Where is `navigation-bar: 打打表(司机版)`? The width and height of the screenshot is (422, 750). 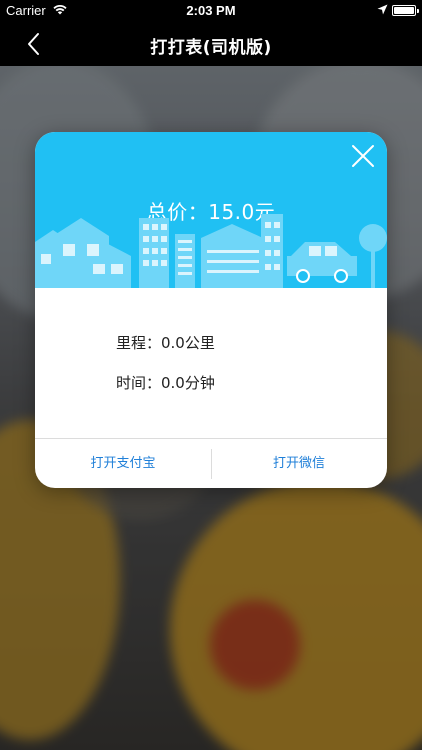 navigation-bar: 打打表(司机版) is located at coordinates (211, 44).